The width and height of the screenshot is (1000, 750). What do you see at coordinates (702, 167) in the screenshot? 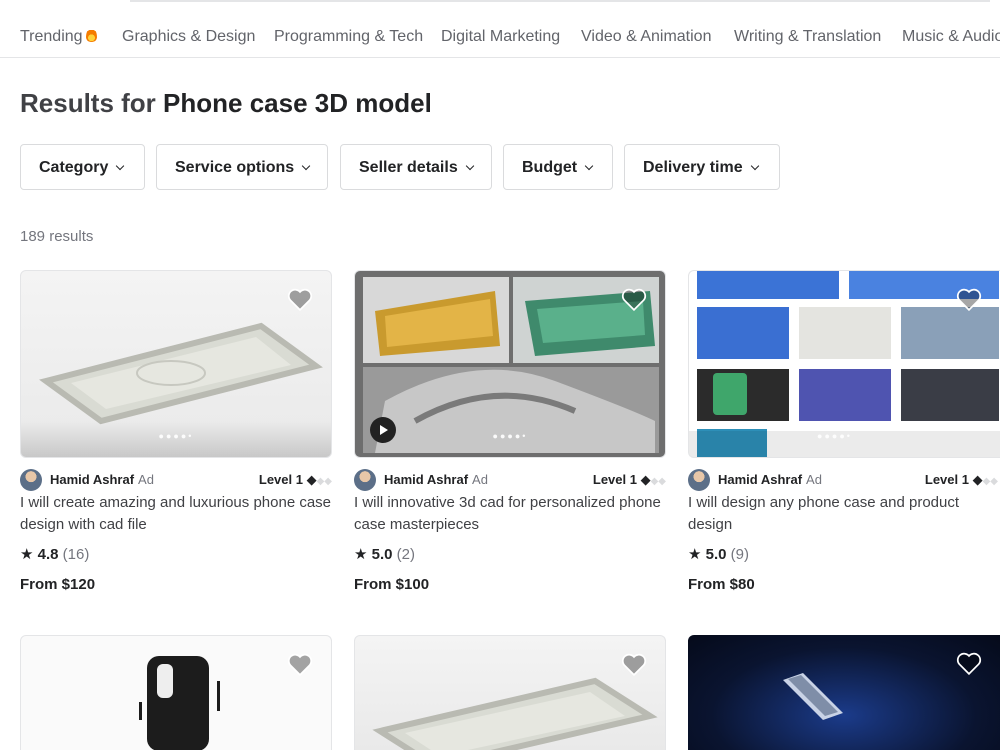
I see `filter-delivery-time: Delivery time` at bounding box center [702, 167].